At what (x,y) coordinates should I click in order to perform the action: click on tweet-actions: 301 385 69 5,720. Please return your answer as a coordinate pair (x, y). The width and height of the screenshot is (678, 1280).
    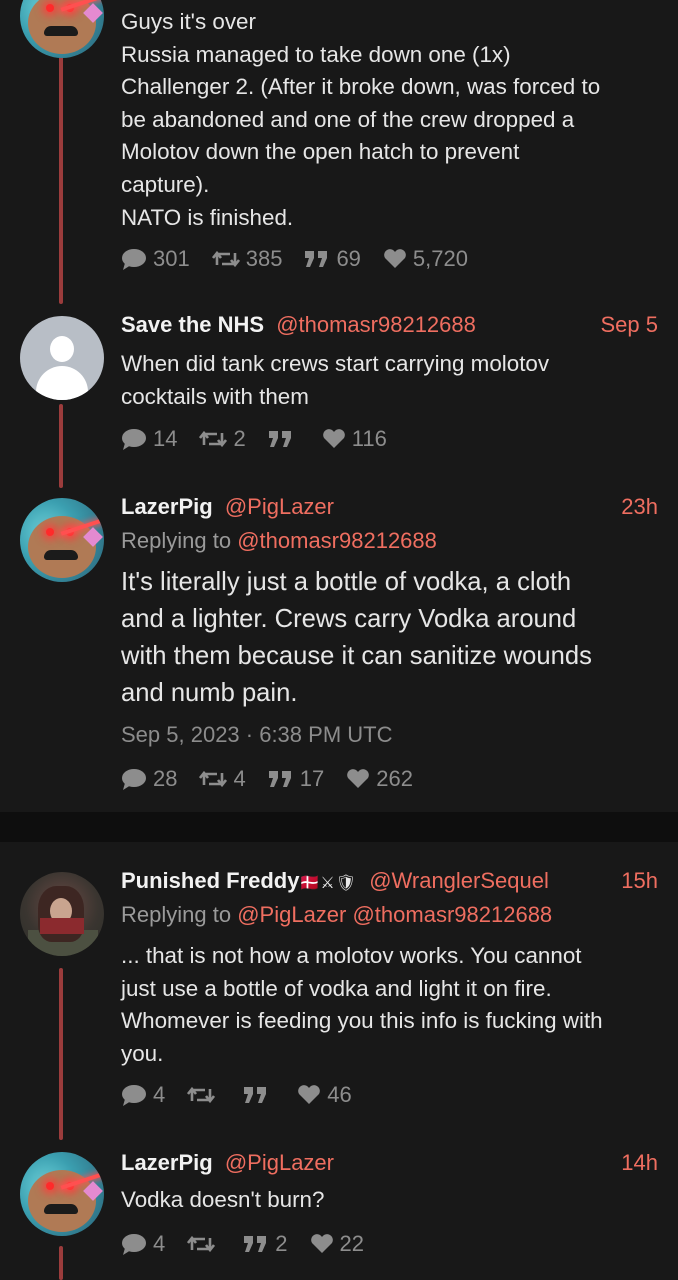
    Looking at the image, I should click on (305, 259).